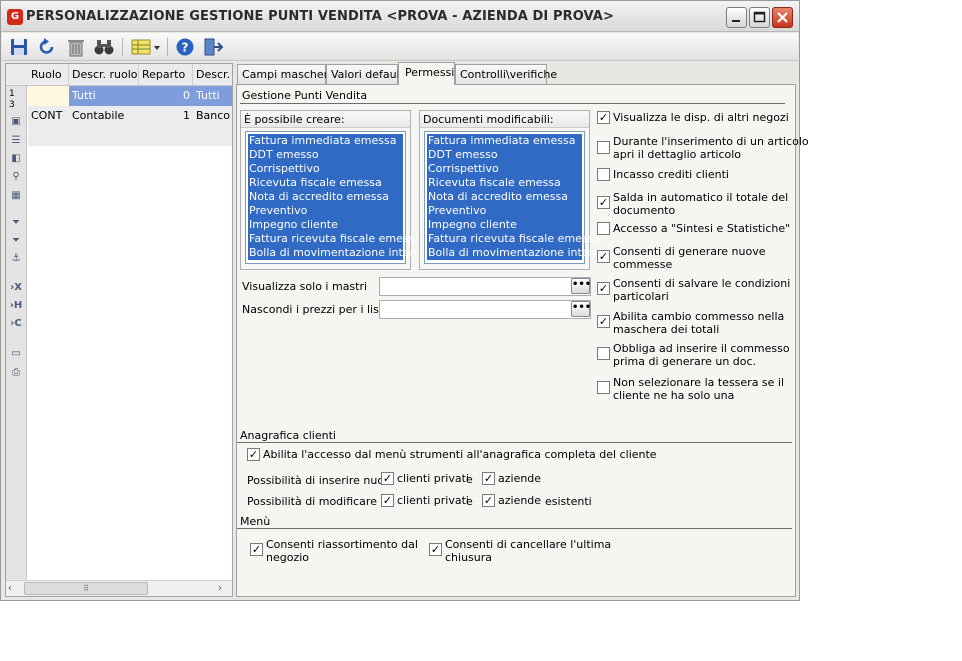  I want to click on nascondi-prezzi-field: •••, so click(485, 309).